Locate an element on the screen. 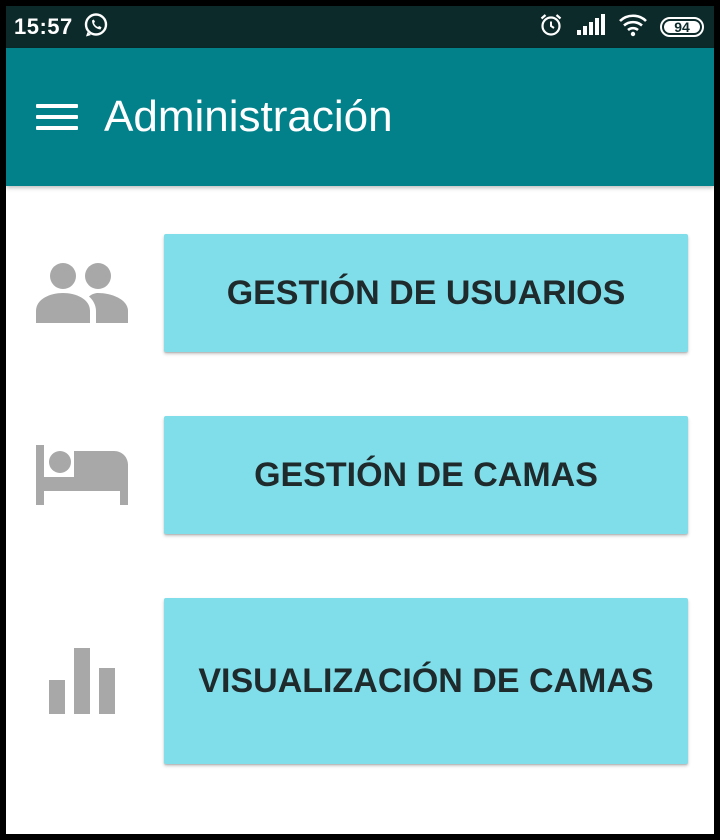 The width and height of the screenshot is (720, 840). hamburger-menu-icon is located at coordinates (58, 117).